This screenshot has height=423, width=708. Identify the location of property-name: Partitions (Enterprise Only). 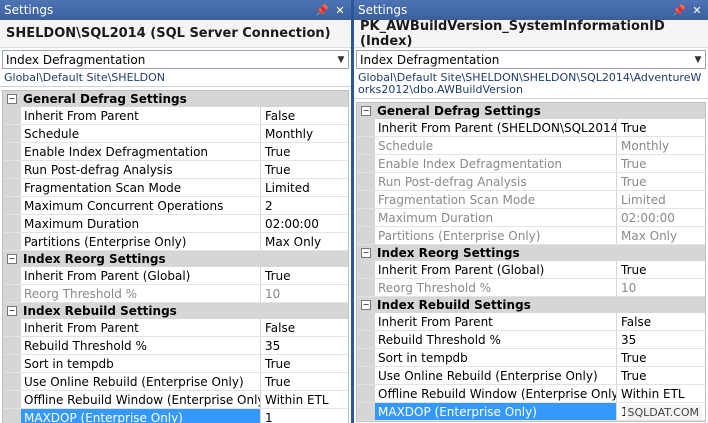
(141, 241).